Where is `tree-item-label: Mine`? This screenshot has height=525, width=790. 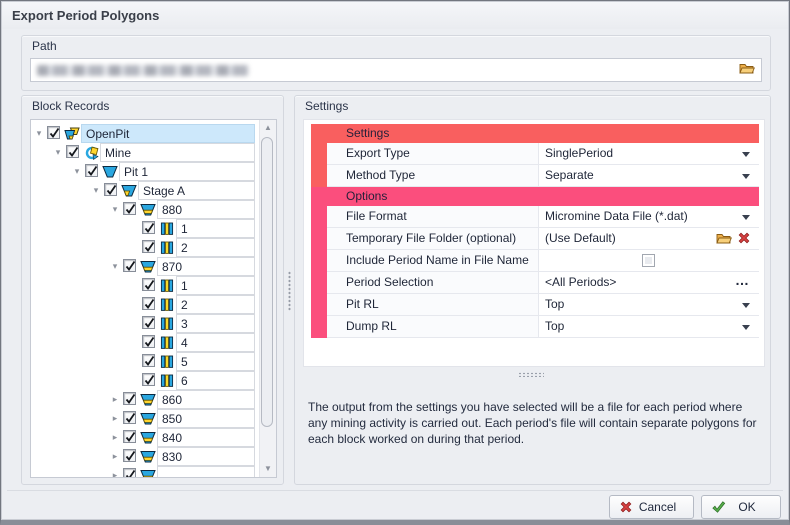 tree-item-label: Mine is located at coordinates (177, 152).